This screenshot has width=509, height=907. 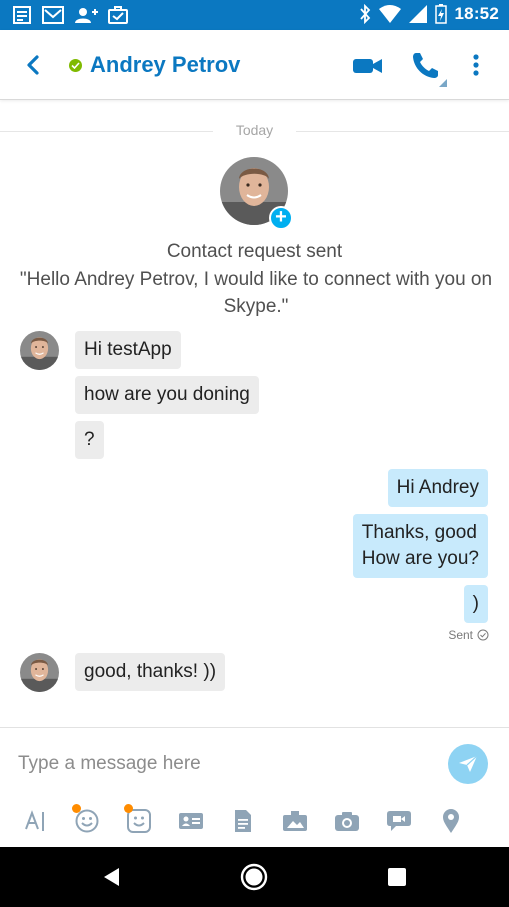 I want to click on home-icon, so click(x=254, y=877).